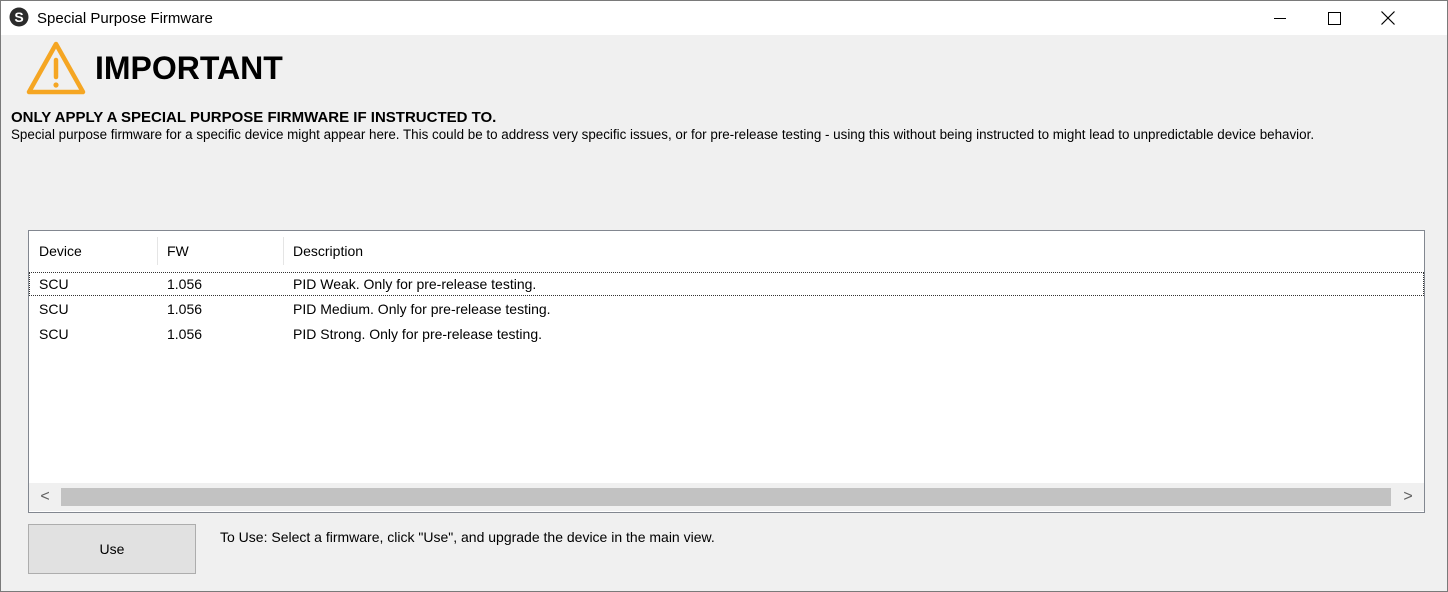 The height and width of the screenshot is (592, 1448). Describe the element at coordinates (415, 284) in the screenshot. I see `description-cell: PID Weak. Only for pre-release testing.` at that location.